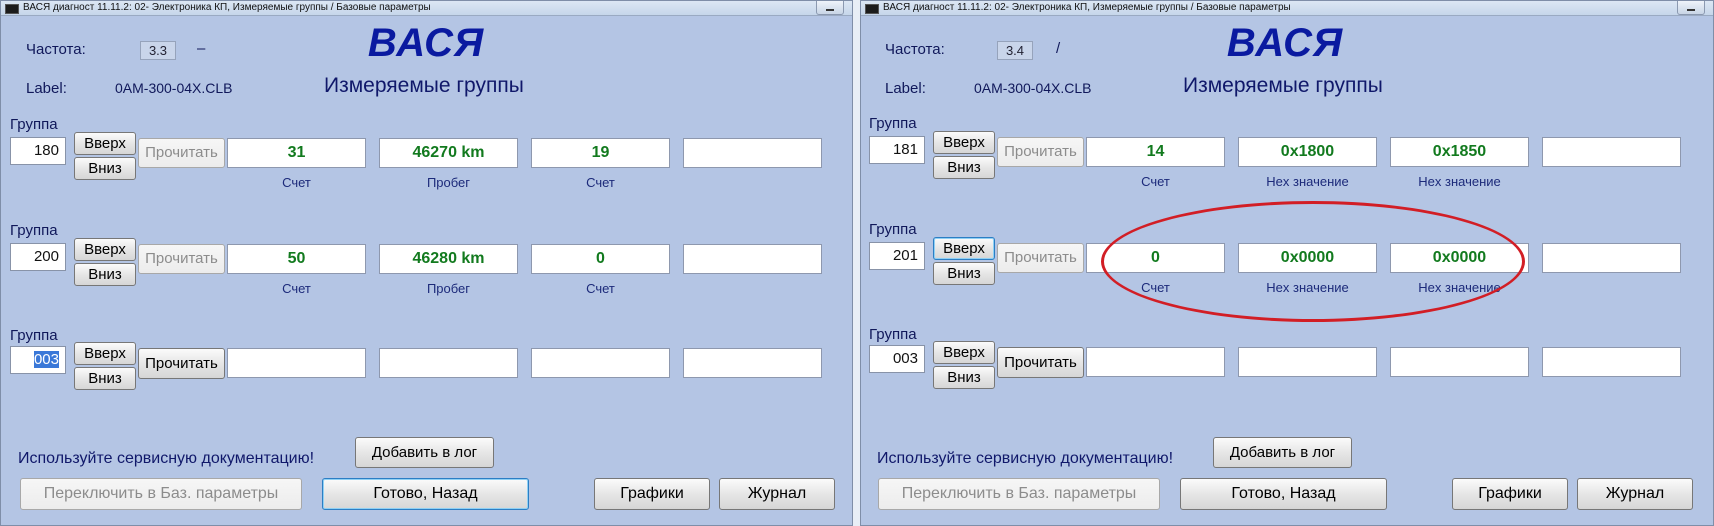  I want to click on group-number-input: 200, so click(38, 257).